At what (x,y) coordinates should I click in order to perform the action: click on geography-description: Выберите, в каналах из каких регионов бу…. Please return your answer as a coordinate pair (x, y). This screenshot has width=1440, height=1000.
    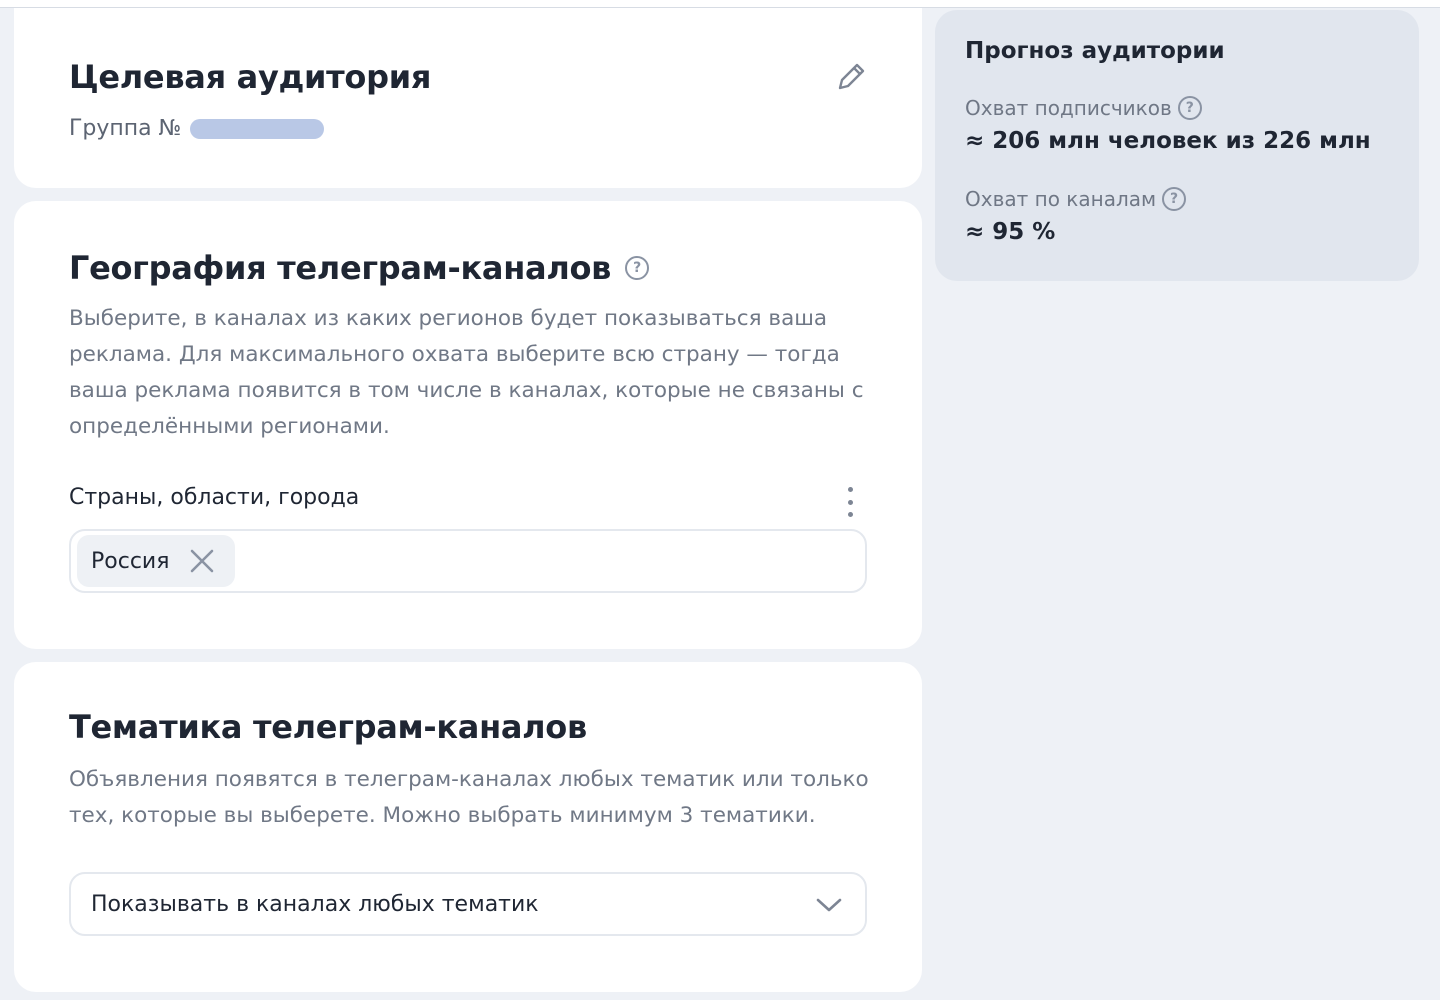
    Looking at the image, I should click on (466, 372).